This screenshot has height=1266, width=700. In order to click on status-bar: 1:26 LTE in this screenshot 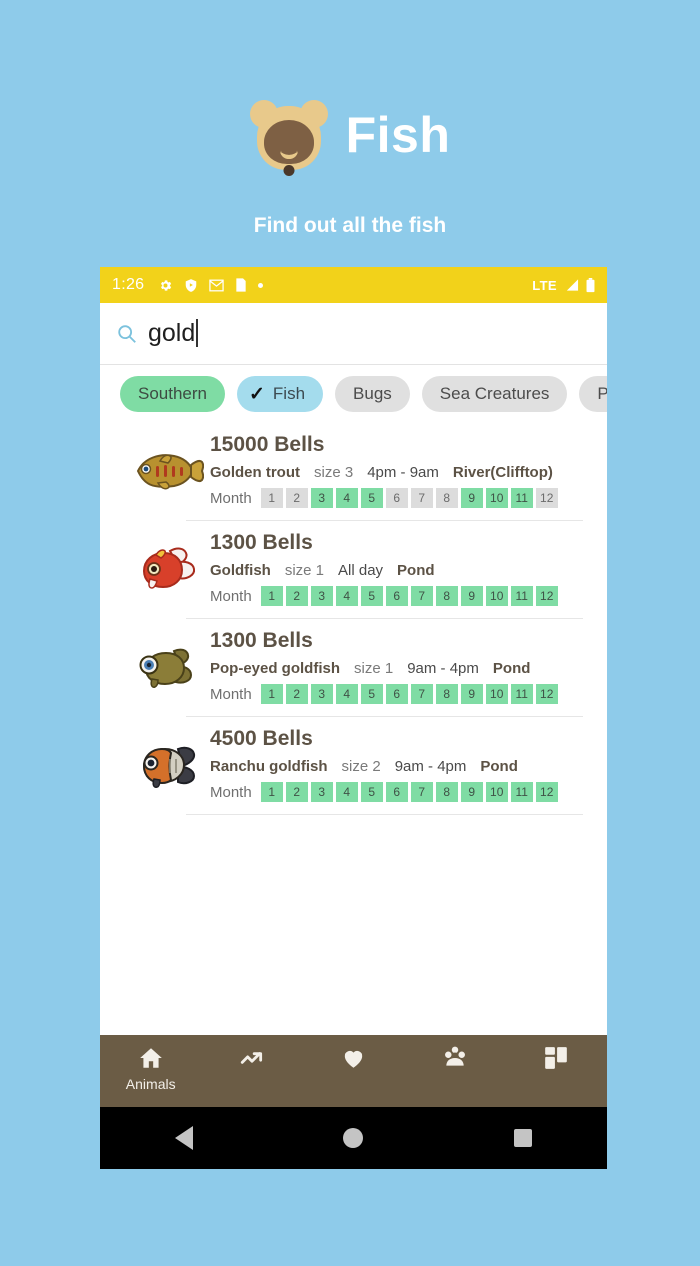, I will do `click(353, 285)`.